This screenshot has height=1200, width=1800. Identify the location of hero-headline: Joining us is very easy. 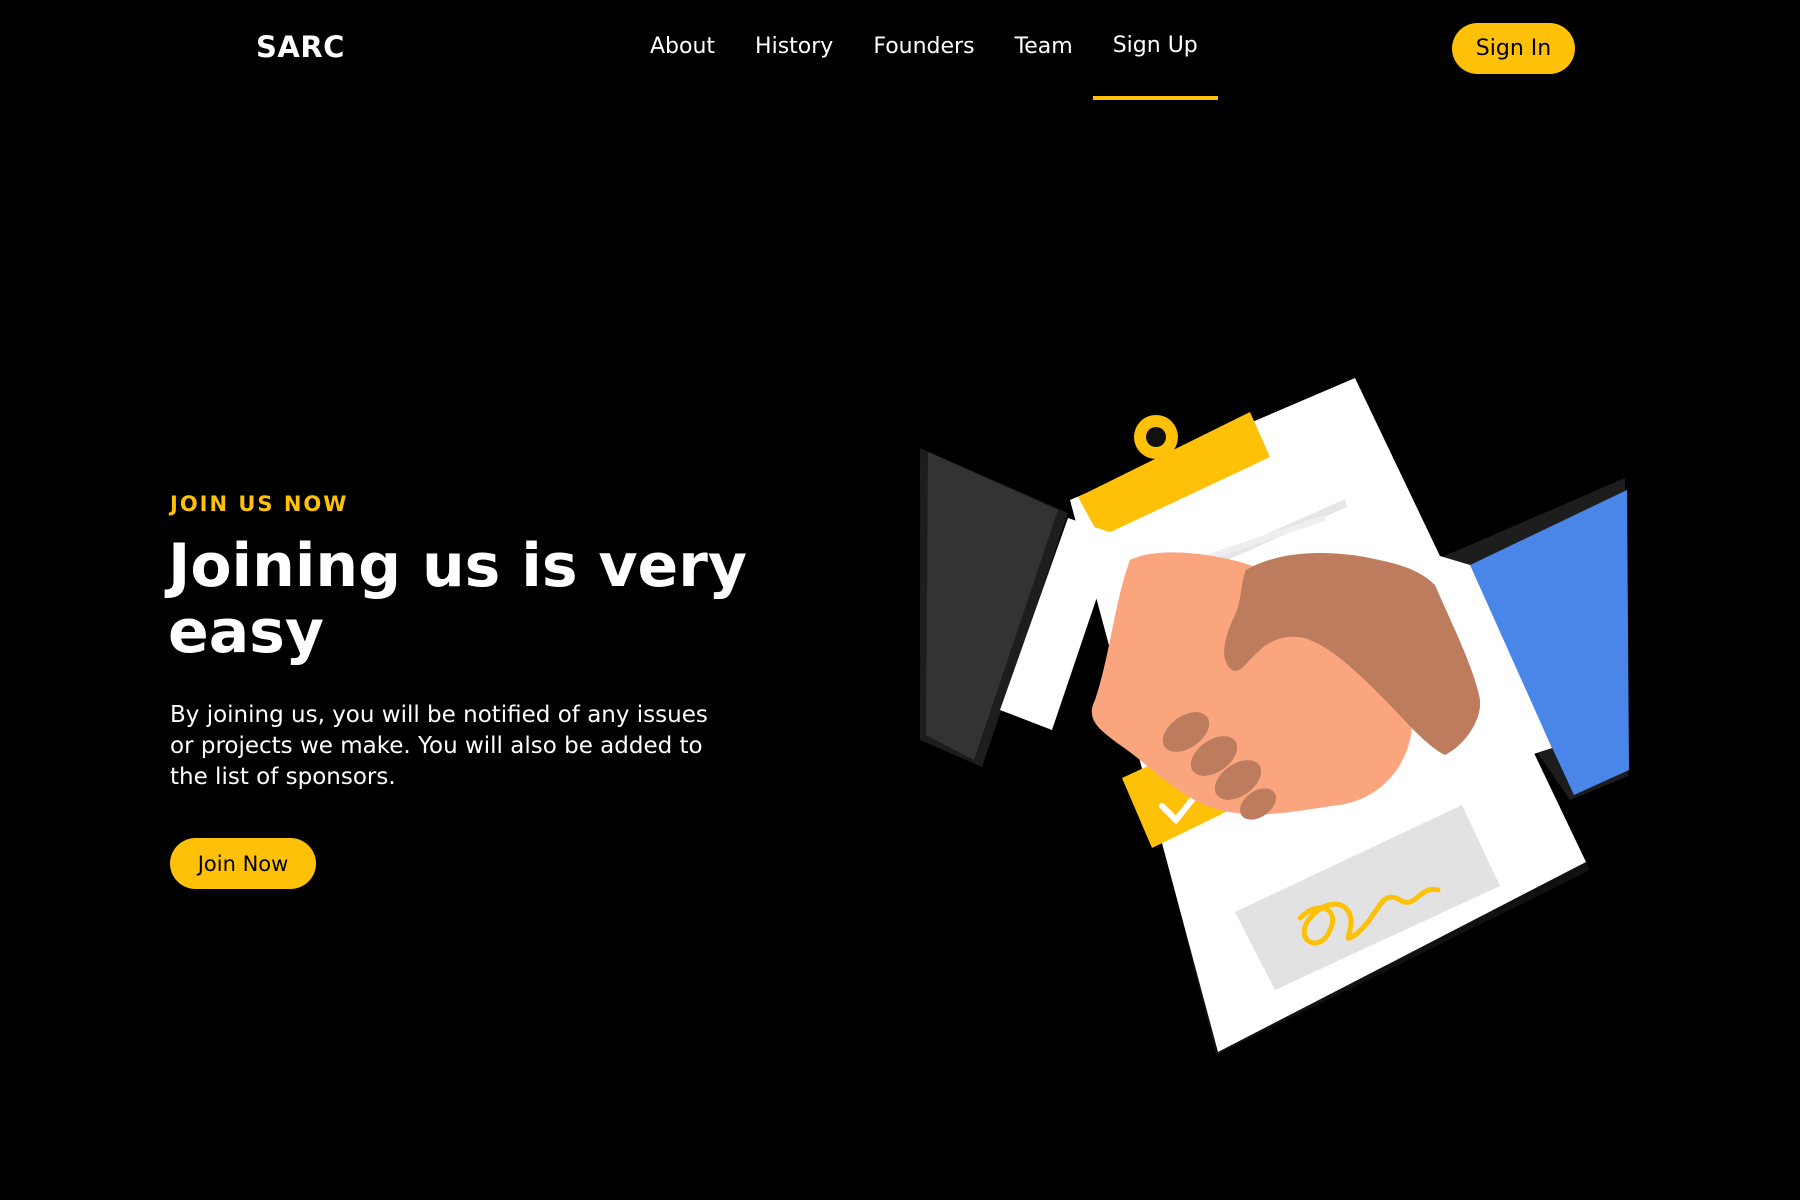
(457, 599).